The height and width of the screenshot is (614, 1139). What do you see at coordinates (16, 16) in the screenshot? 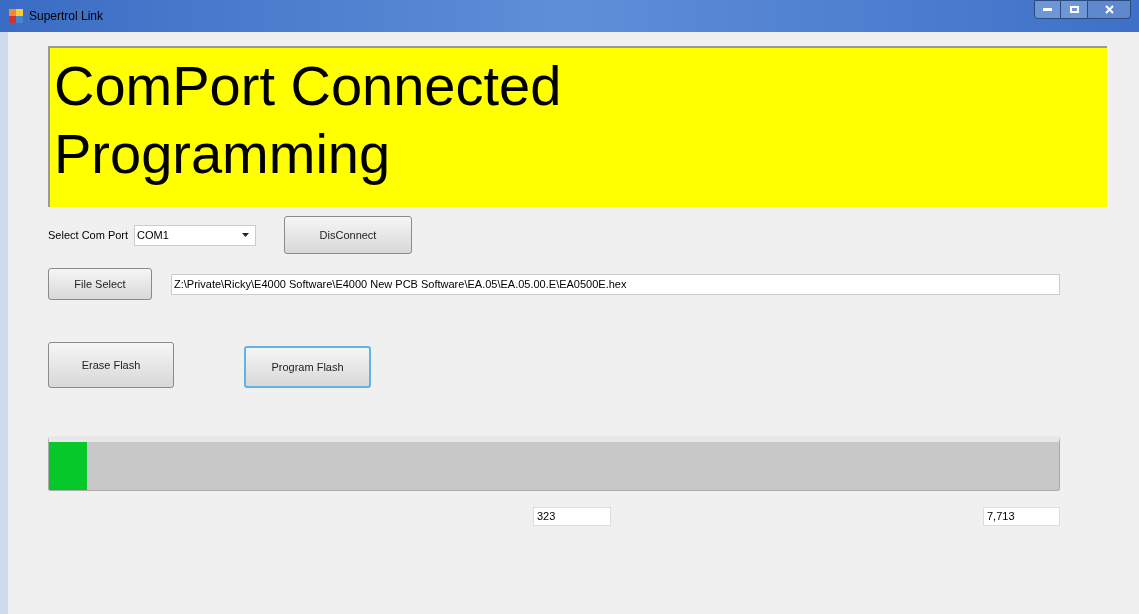
I see `app-icon` at bounding box center [16, 16].